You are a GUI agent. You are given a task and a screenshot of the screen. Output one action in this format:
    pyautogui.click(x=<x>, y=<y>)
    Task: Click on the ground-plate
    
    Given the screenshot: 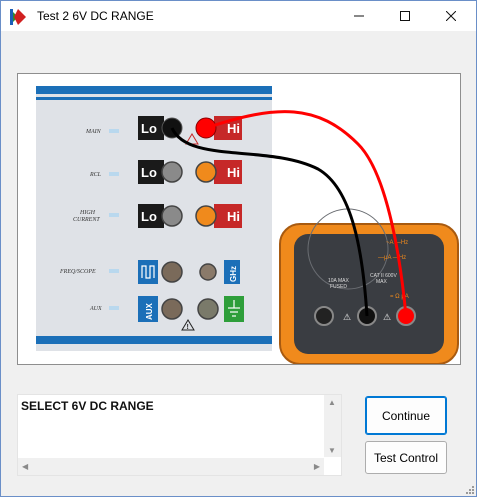 What is the action you would take?
    pyautogui.click(x=234, y=309)
    